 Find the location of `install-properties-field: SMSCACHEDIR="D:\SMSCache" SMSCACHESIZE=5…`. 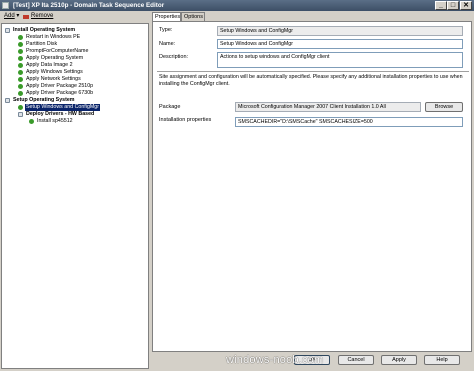

install-properties-field: SMSCACHEDIR="D:\SMSCache" SMSCACHESIZE=5… is located at coordinates (349, 122).